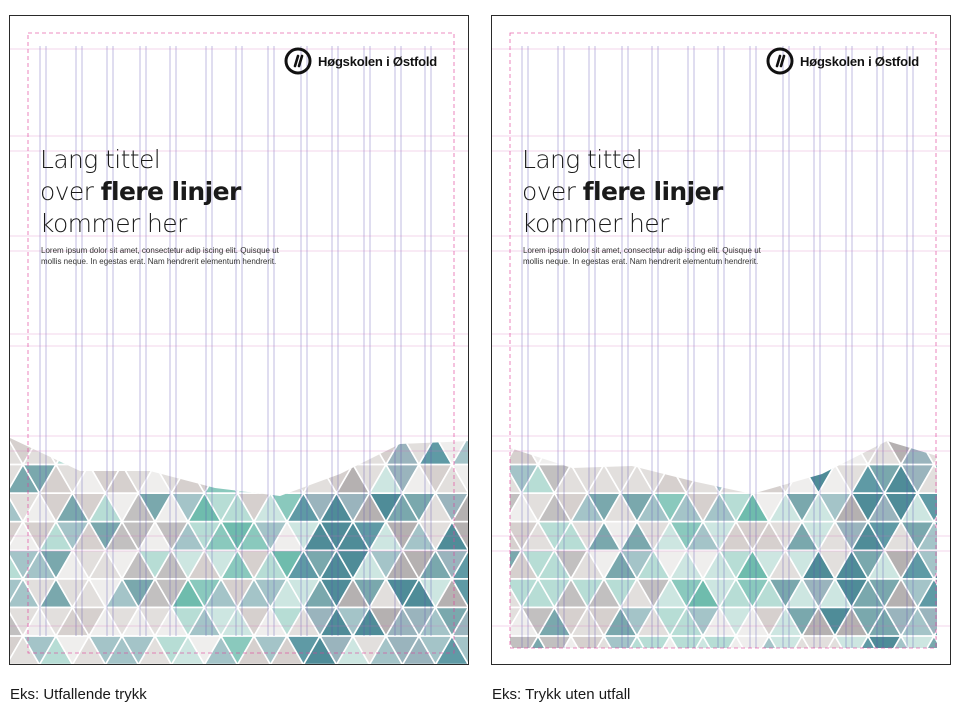 The height and width of the screenshot is (720, 960). Describe the element at coordinates (78, 694) in the screenshot. I see `caption-bleed: Eks: Utfallende trykk` at that location.